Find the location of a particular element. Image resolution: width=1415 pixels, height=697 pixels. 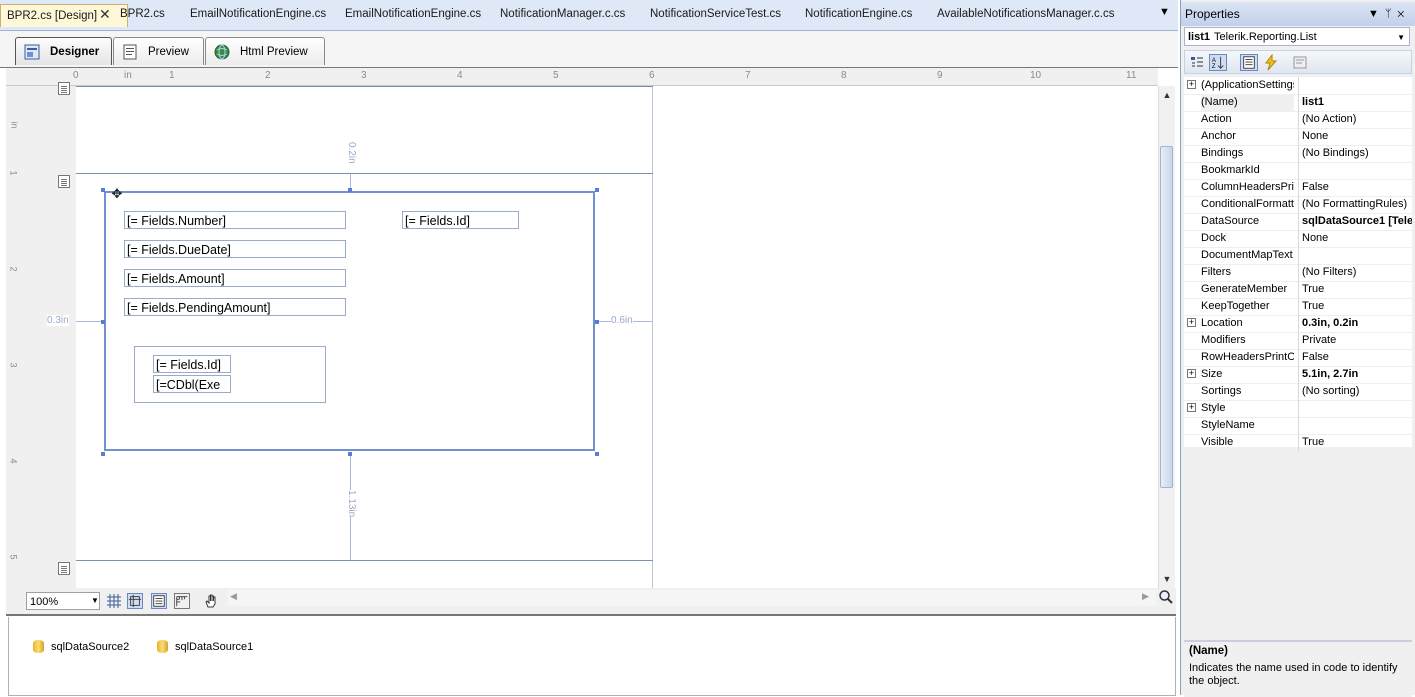

property-value: 0.3in, 0.2in is located at coordinates (1355, 323).